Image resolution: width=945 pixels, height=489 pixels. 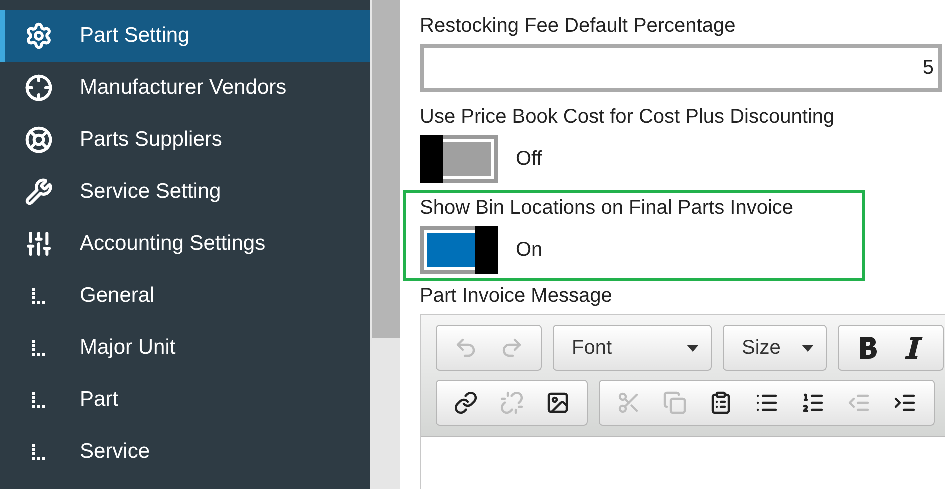 I want to click on copy-icon, so click(x=675, y=403).